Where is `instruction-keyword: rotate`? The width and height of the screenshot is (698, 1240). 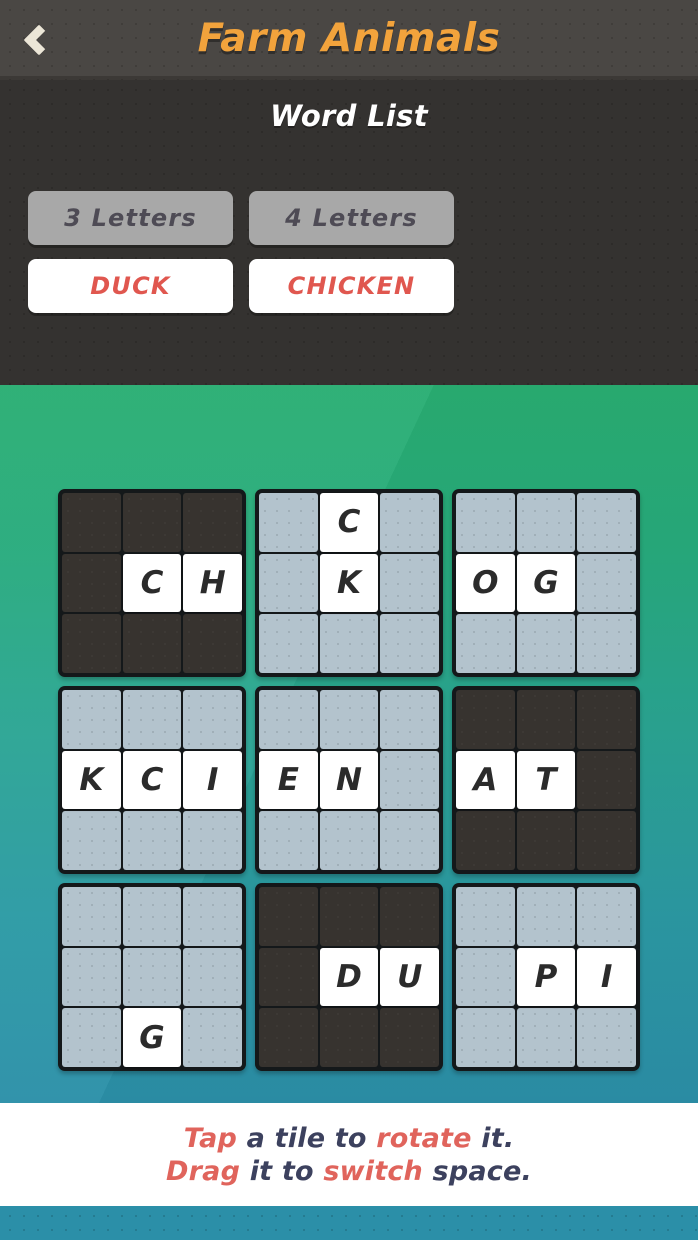 instruction-keyword: rotate is located at coordinates (429, 1138).